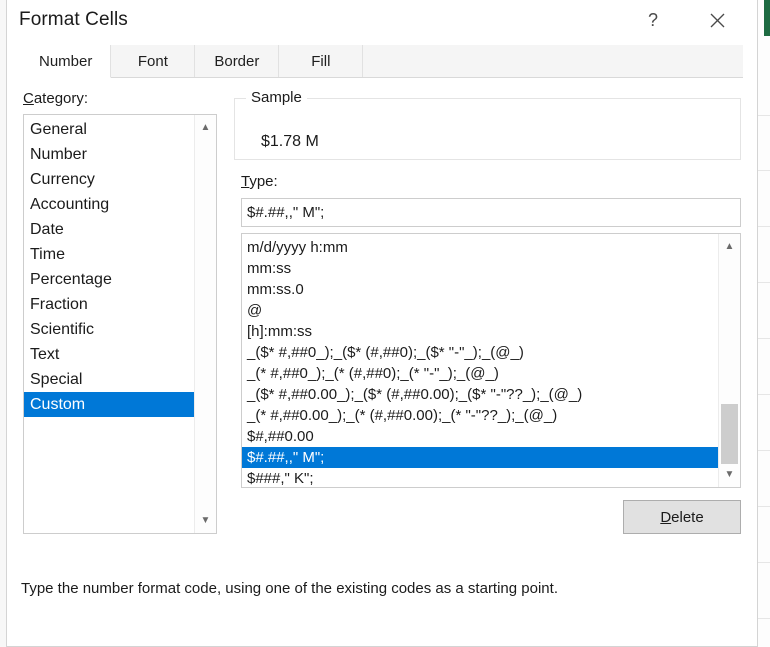 The image size is (770, 647). I want to click on tab-fill-label: Fill, so click(321, 61).